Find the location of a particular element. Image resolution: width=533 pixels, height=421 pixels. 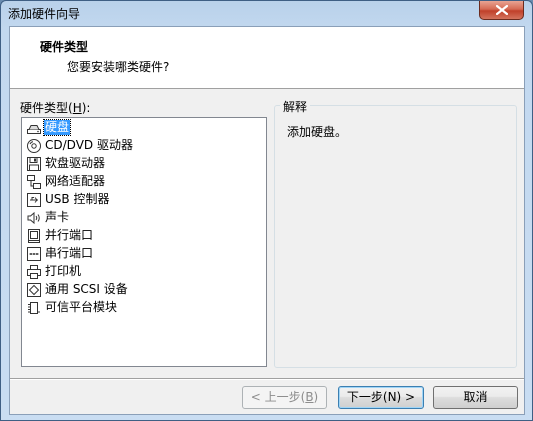

window-title: 添加硬件向导 is located at coordinates (44, 14).